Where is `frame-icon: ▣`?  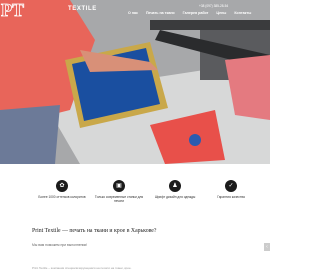 frame-icon: ▣ is located at coordinates (119, 186).